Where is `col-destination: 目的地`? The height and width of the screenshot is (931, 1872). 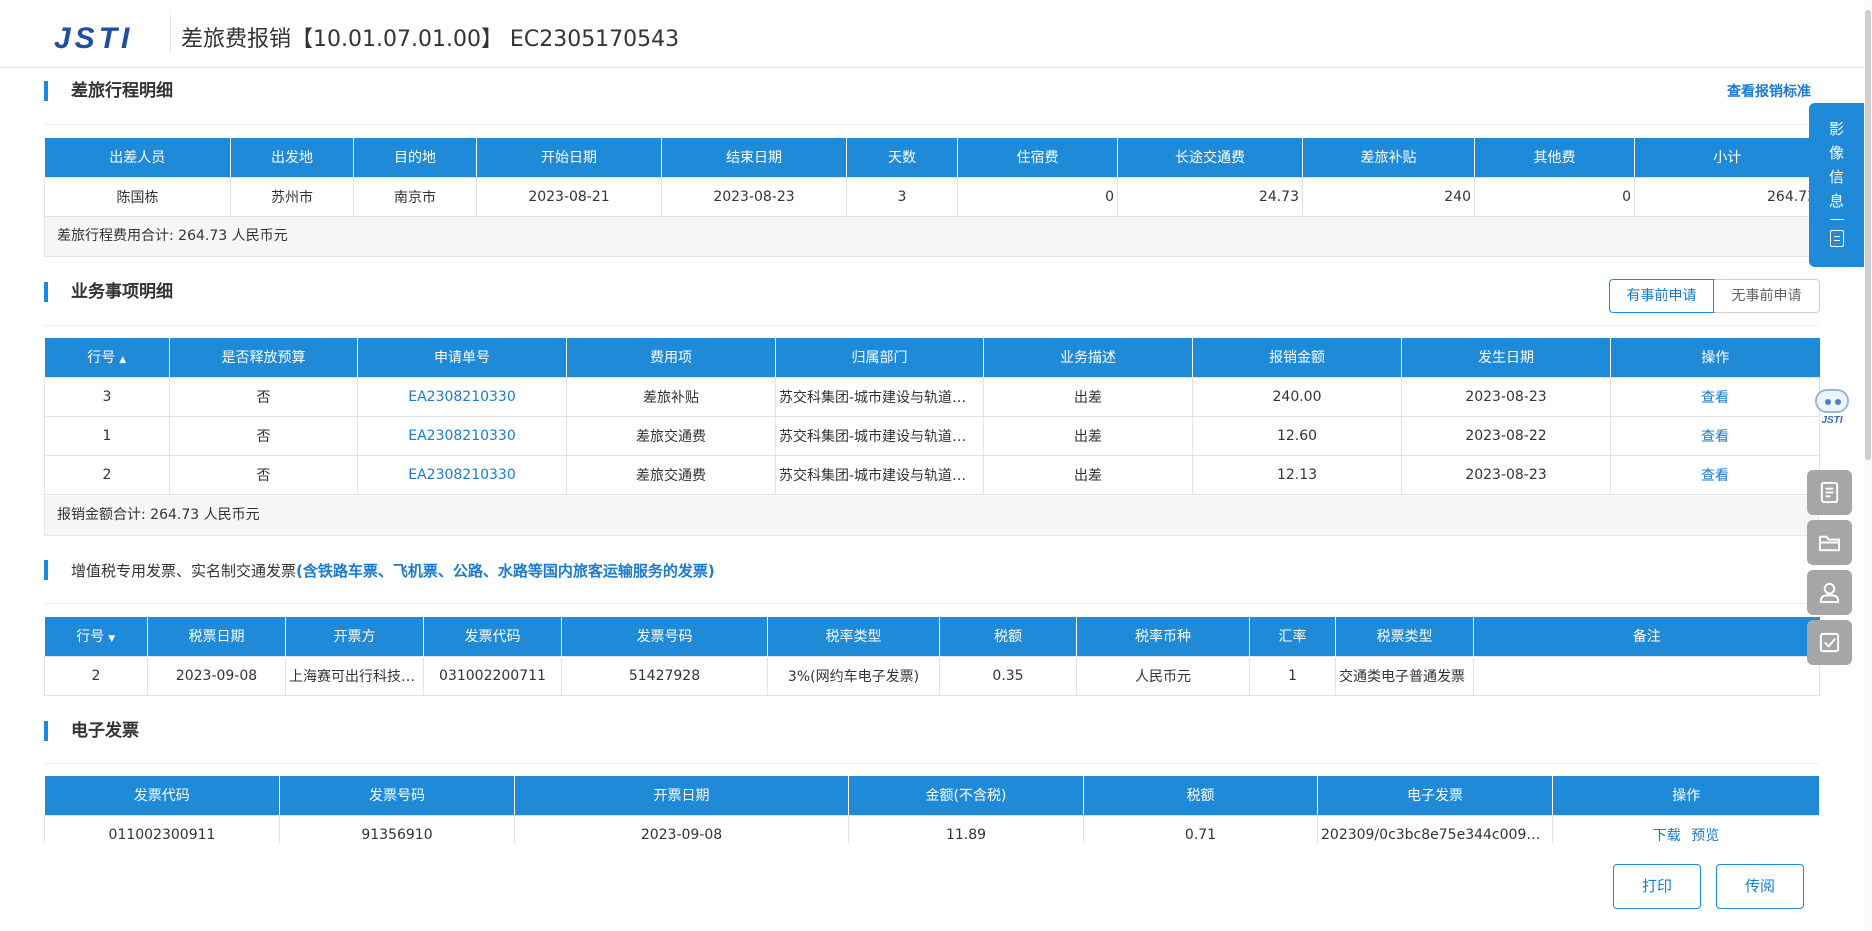
col-destination: 目的地 is located at coordinates (415, 157).